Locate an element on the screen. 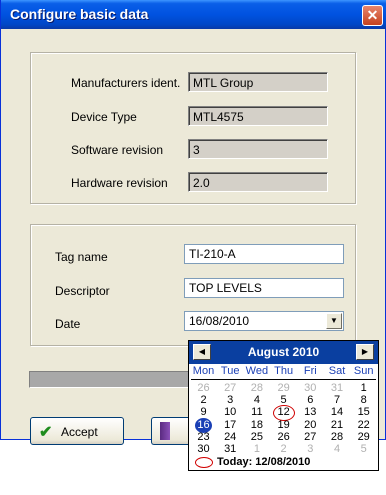 This screenshot has width=386, height=495. calendar-day: 12 is located at coordinates (283, 413).